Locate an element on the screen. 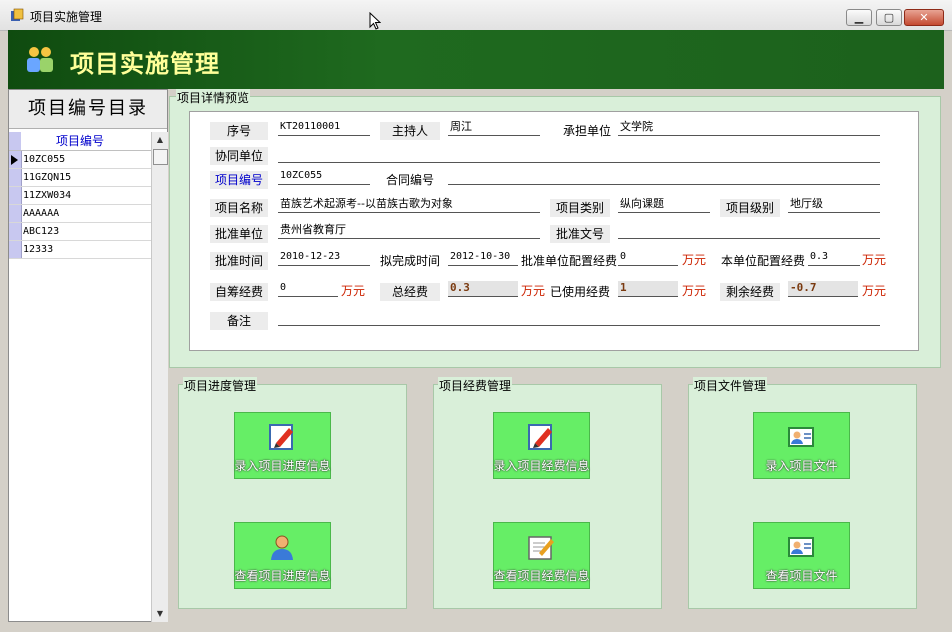 The width and height of the screenshot is (952, 632). approve-fund-value: 0 is located at coordinates (648, 258).